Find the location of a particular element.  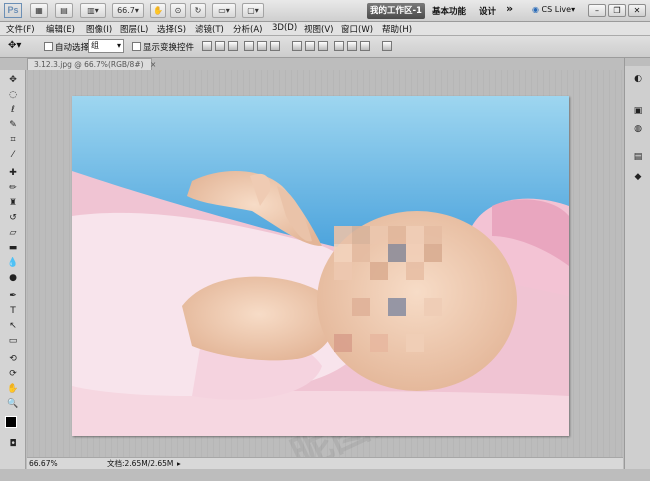

minimize-button: – is located at coordinates (597, 10).